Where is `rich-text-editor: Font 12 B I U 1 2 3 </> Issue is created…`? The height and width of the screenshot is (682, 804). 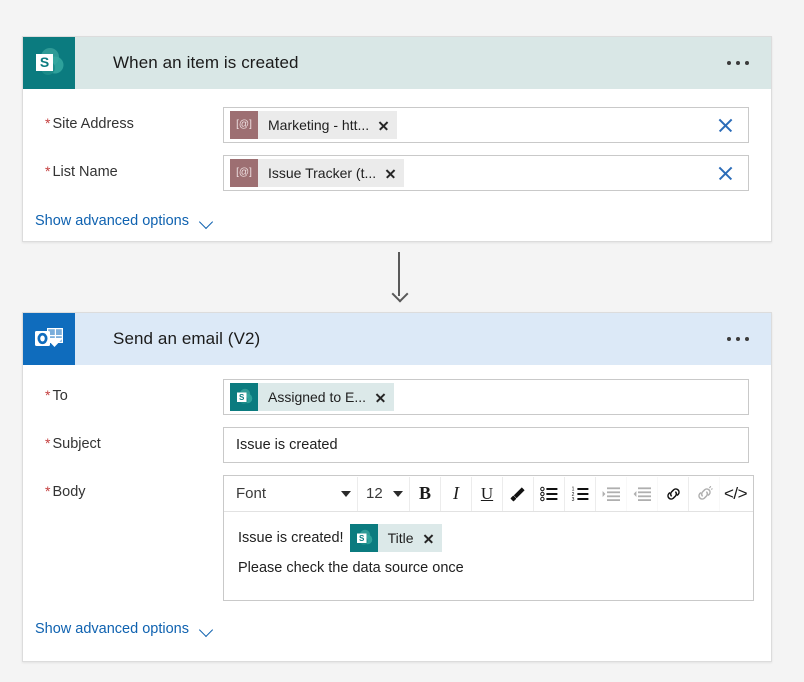 rich-text-editor: Font 12 B I U 1 2 3 </> Issue is created… is located at coordinates (488, 538).